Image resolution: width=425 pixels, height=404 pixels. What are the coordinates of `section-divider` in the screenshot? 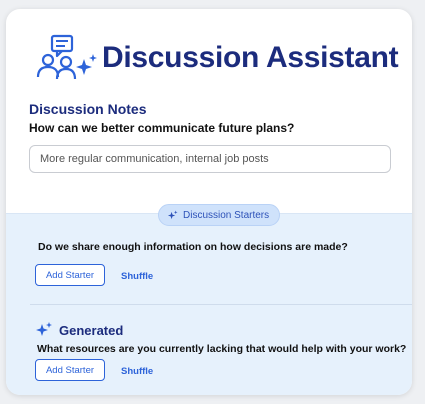 It's located at (221, 304).